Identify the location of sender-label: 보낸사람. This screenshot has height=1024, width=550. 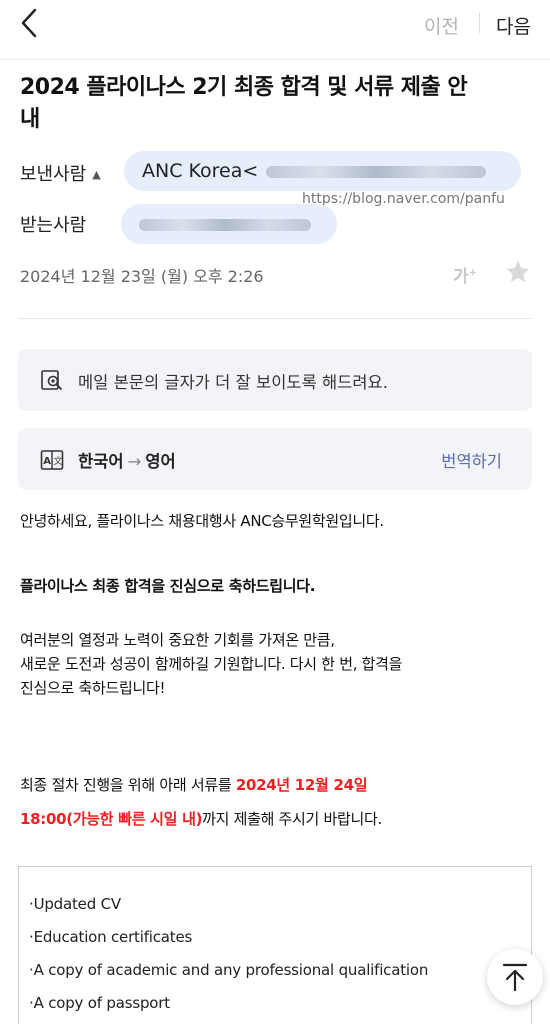
(53, 174).